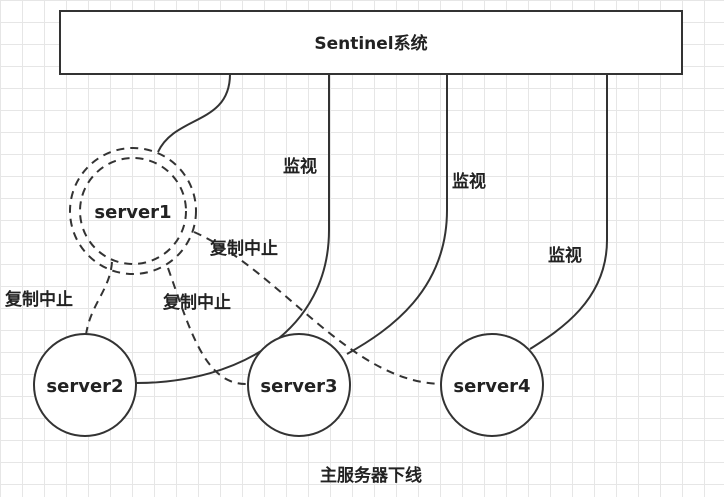 The width and height of the screenshot is (724, 497). Describe the element at coordinates (469, 181) in the screenshot. I see `monitor-label-2: 监视` at that location.